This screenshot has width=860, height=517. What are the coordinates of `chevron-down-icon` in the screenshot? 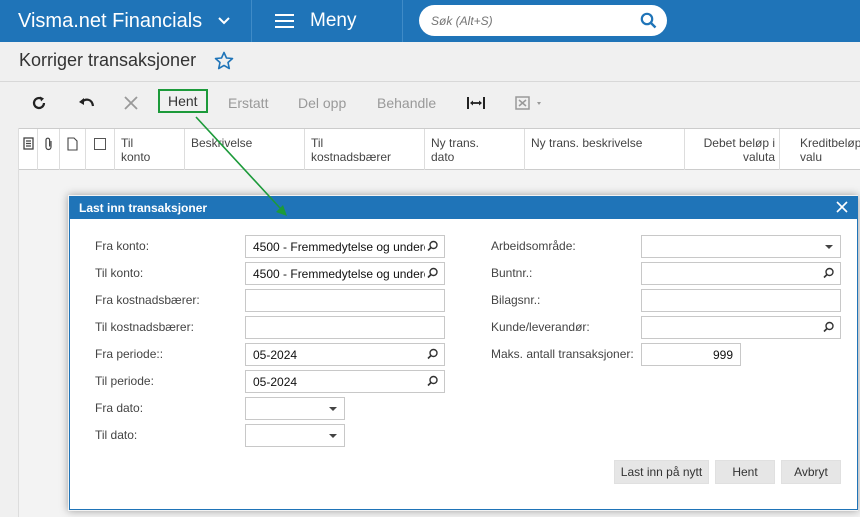 It's located at (224, 21).